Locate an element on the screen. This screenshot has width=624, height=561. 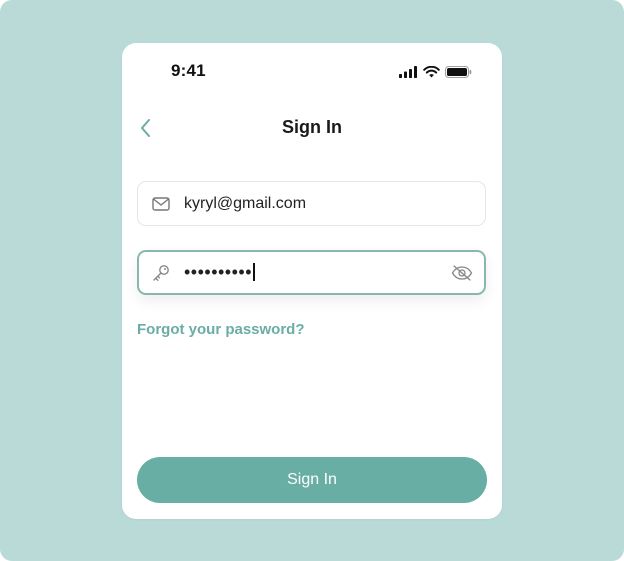
password-dots: •••••••••• is located at coordinates (218, 272).